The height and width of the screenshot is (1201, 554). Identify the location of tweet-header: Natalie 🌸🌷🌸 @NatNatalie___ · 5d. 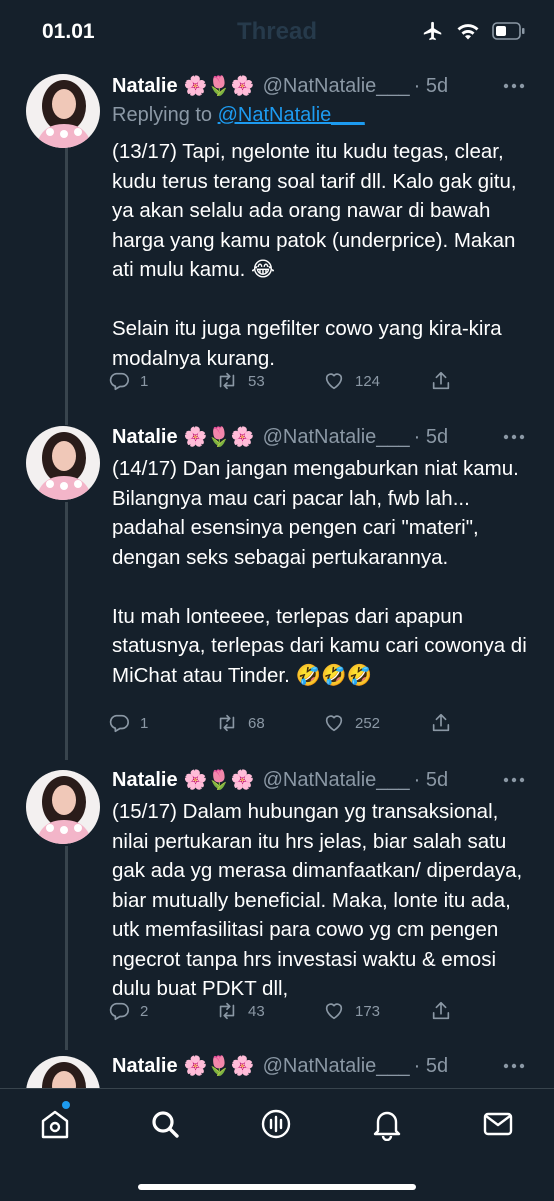
(280, 1066).